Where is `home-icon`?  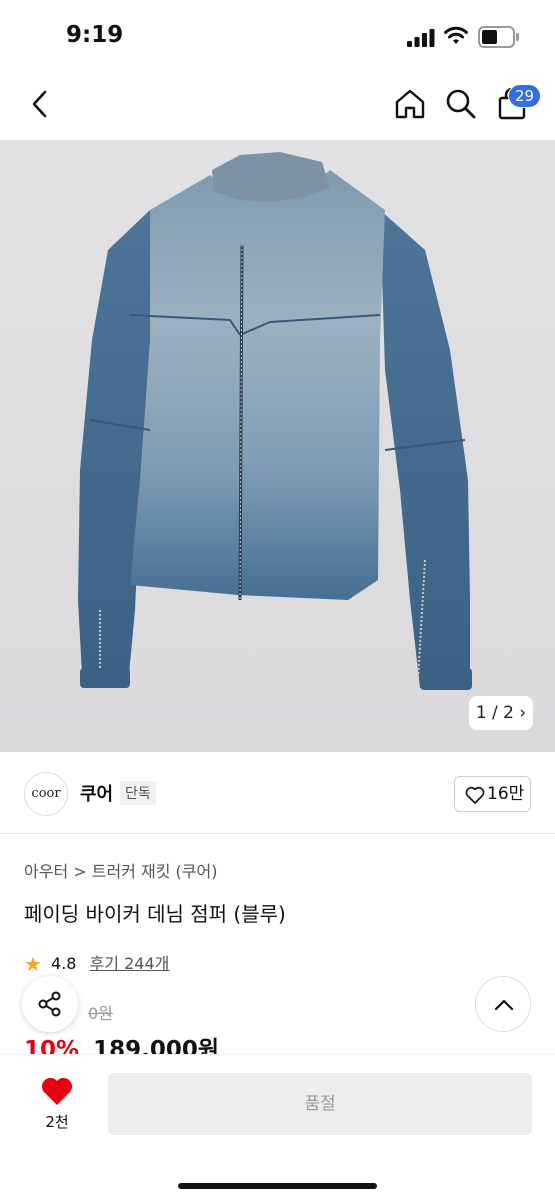 home-icon is located at coordinates (410, 104).